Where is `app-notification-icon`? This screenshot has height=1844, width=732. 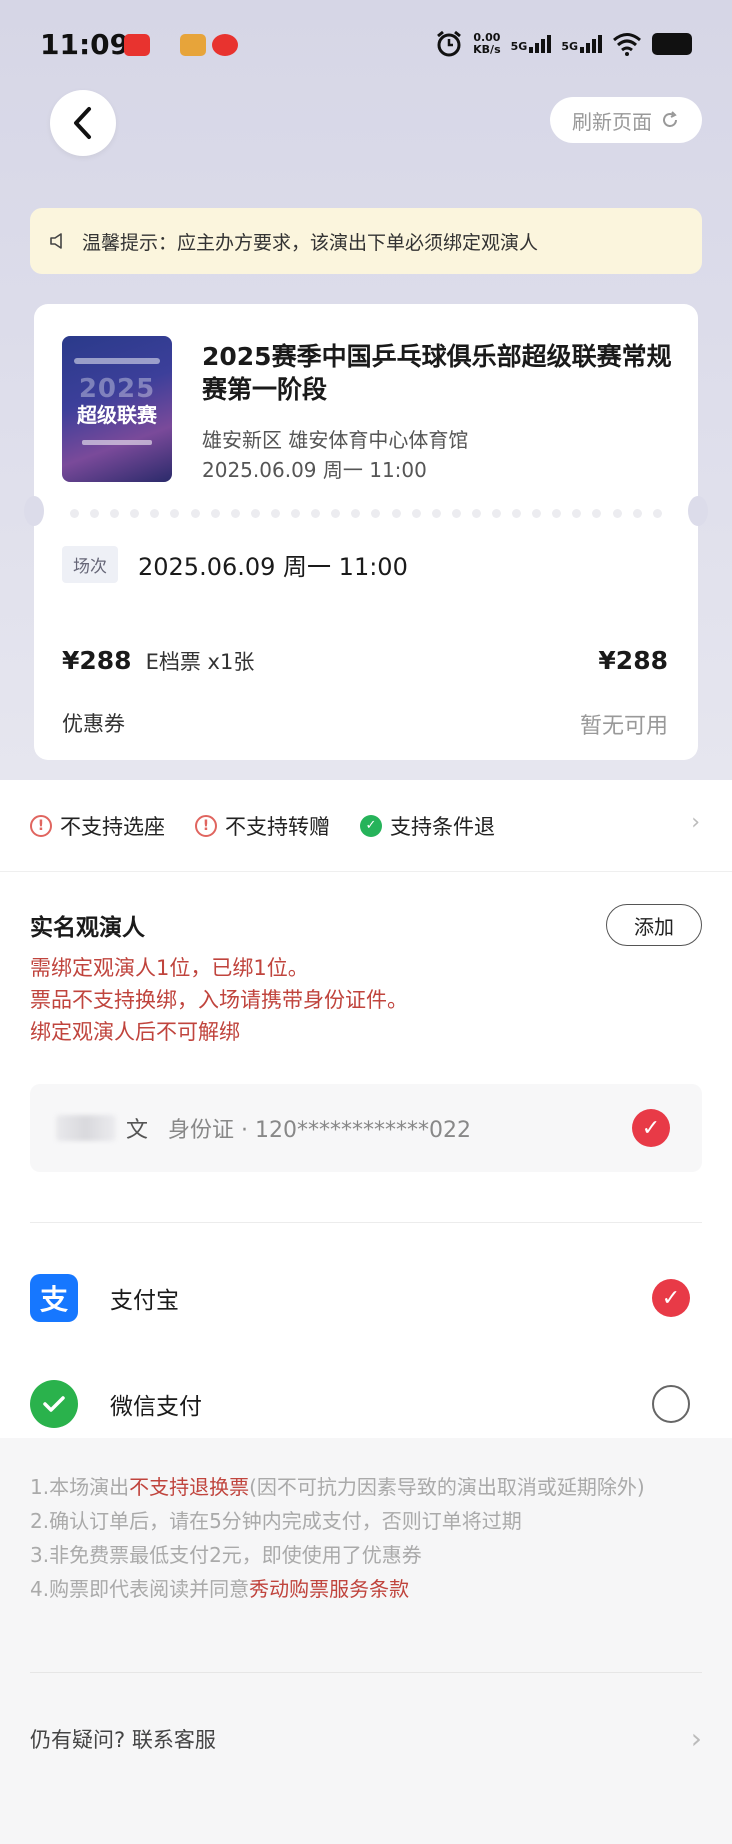
app-notification-icon is located at coordinates (193, 45).